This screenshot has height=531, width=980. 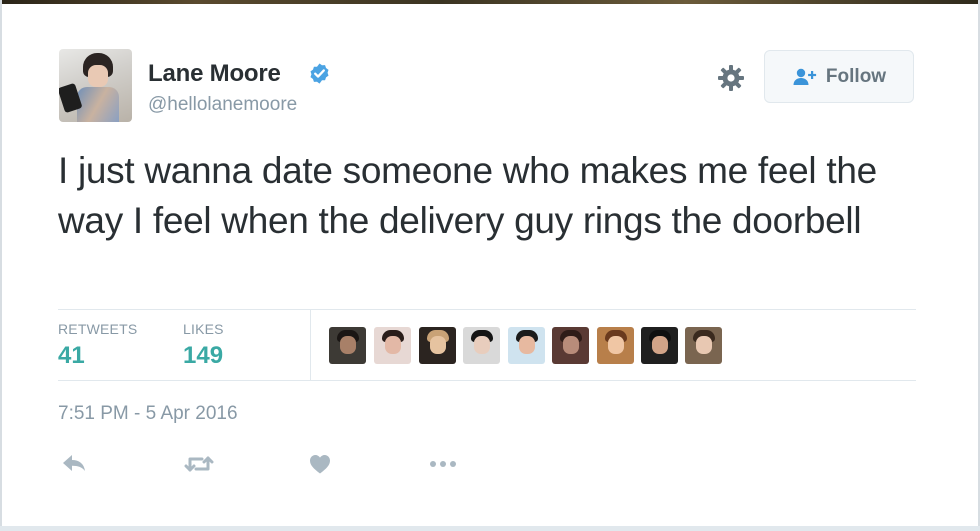 What do you see at coordinates (199, 464) in the screenshot?
I see `retweet-icon` at bounding box center [199, 464].